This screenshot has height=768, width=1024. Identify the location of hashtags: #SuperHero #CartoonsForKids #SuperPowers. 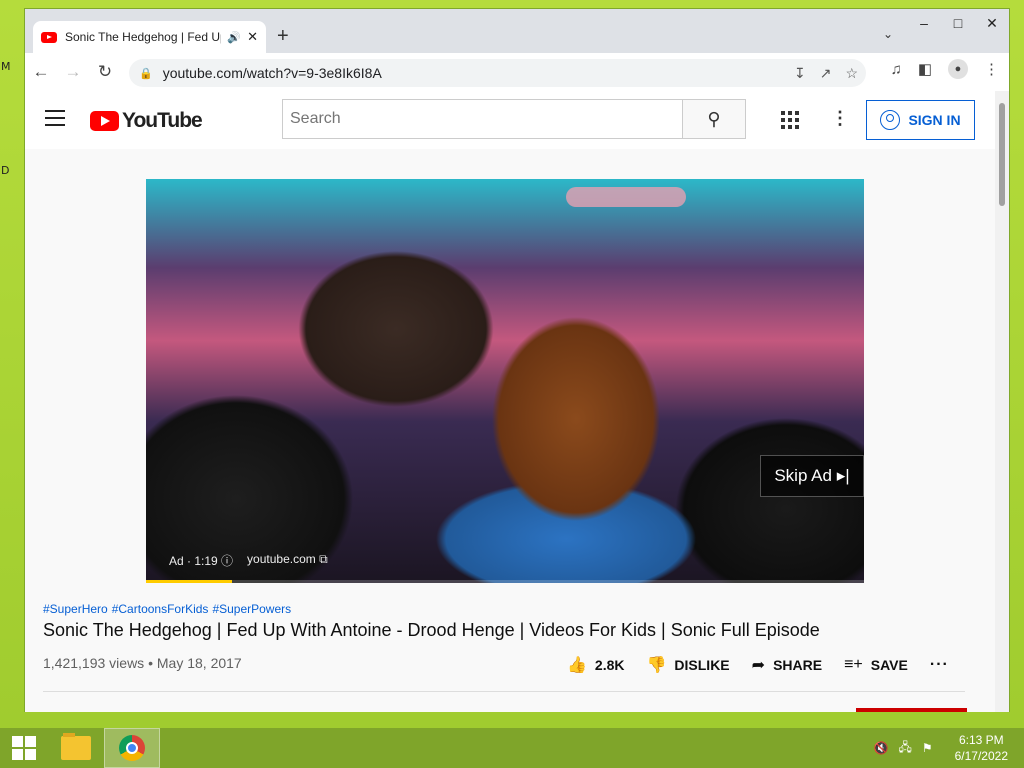
(167, 609).